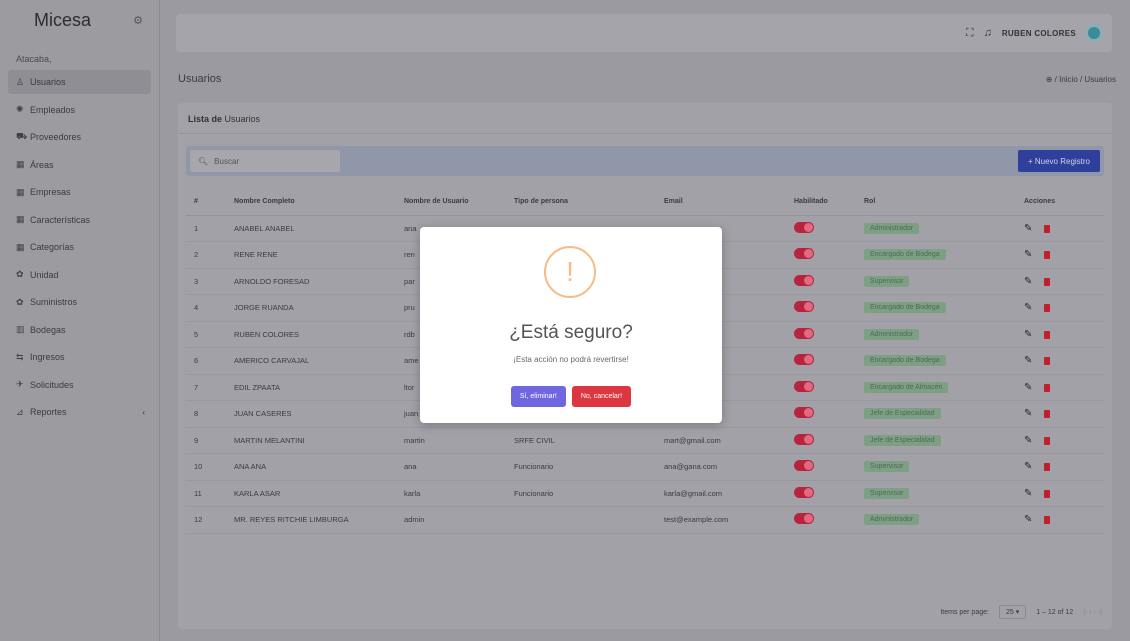 The image size is (1130, 641). What do you see at coordinates (988, 33) in the screenshot?
I see `notification-icon: ♫` at bounding box center [988, 33].